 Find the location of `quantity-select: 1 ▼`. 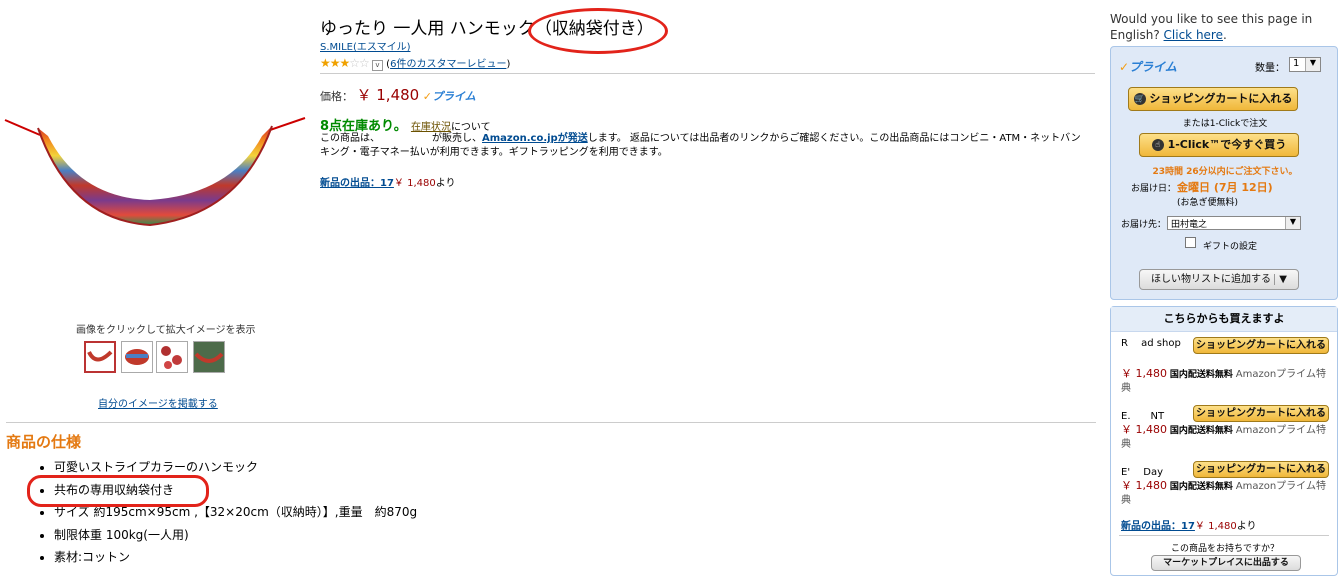

quantity-select: 1 ▼ is located at coordinates (1305, 64).